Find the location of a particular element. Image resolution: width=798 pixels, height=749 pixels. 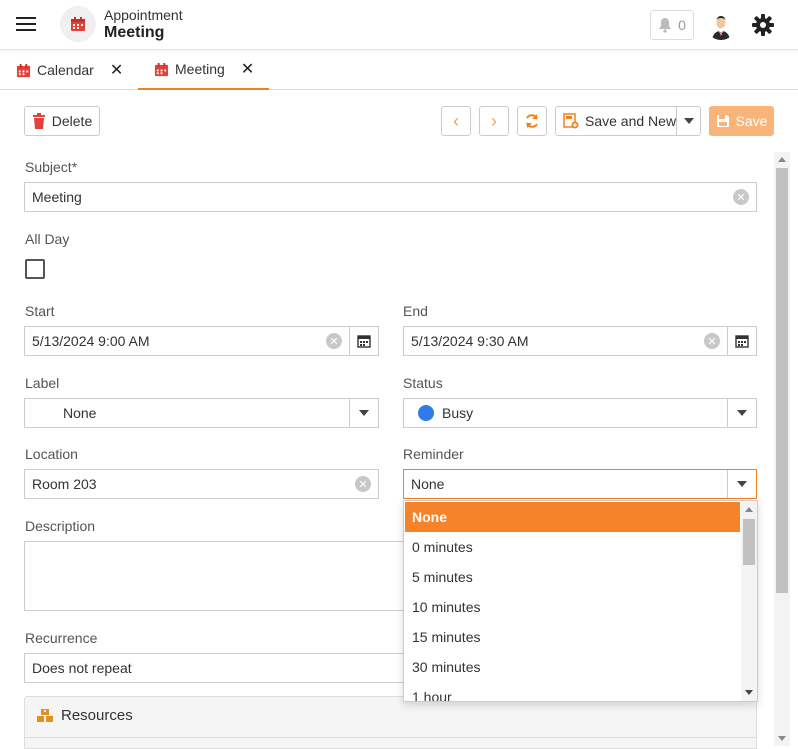

save-button: Save is located at coordinates (741, 121).